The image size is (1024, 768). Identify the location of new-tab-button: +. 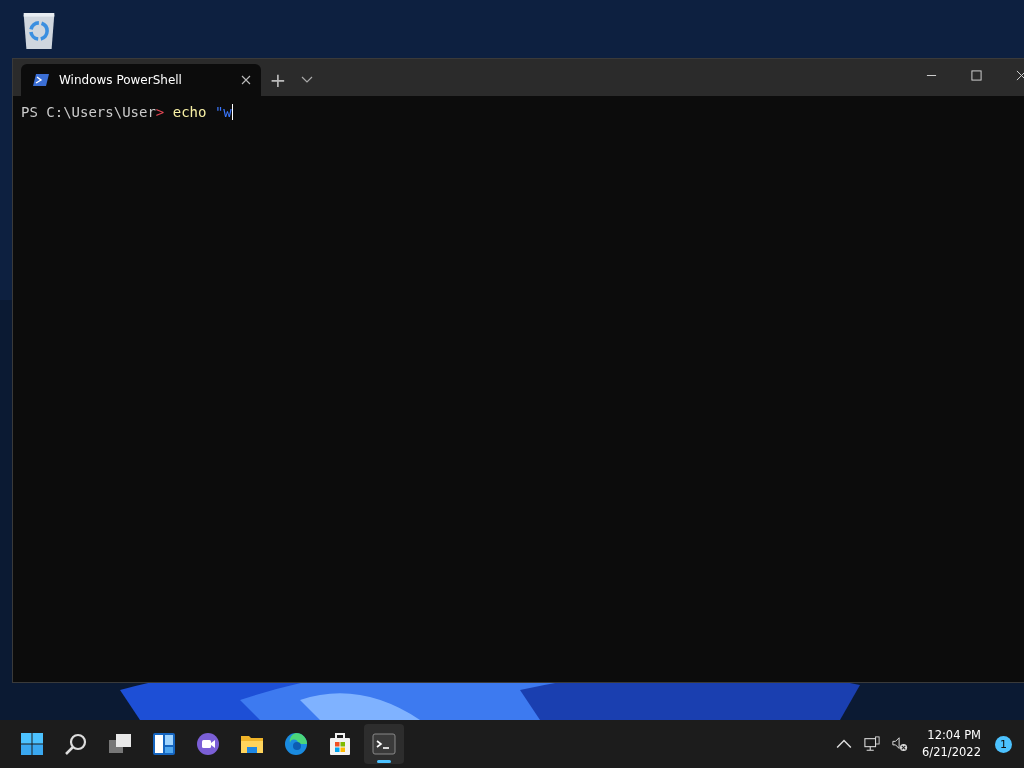
(278, 80).